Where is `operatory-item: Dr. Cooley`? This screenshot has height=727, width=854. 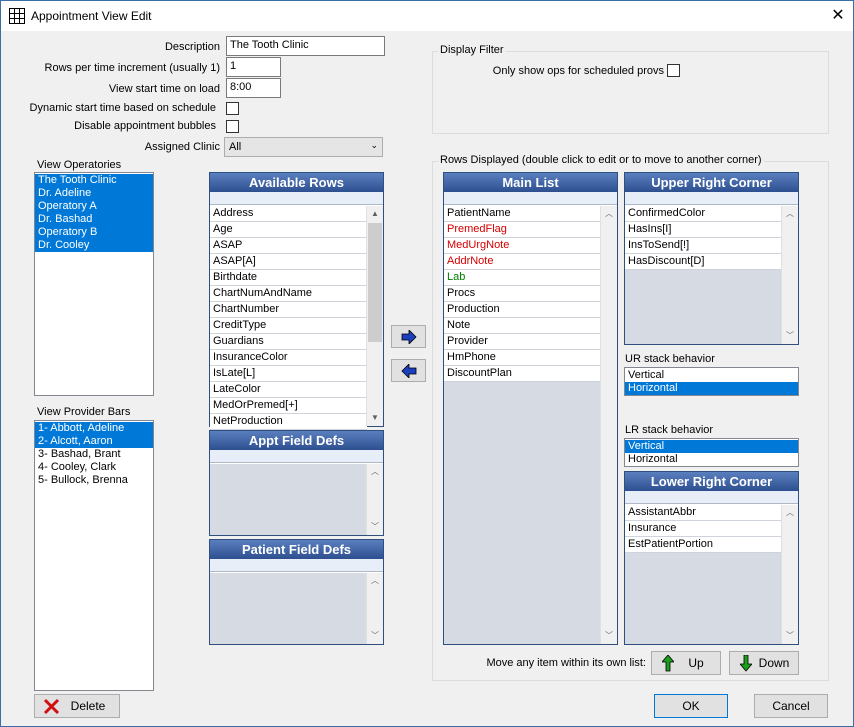 operatory-item: Dr. Cooley is located at coordinates (94, 245).